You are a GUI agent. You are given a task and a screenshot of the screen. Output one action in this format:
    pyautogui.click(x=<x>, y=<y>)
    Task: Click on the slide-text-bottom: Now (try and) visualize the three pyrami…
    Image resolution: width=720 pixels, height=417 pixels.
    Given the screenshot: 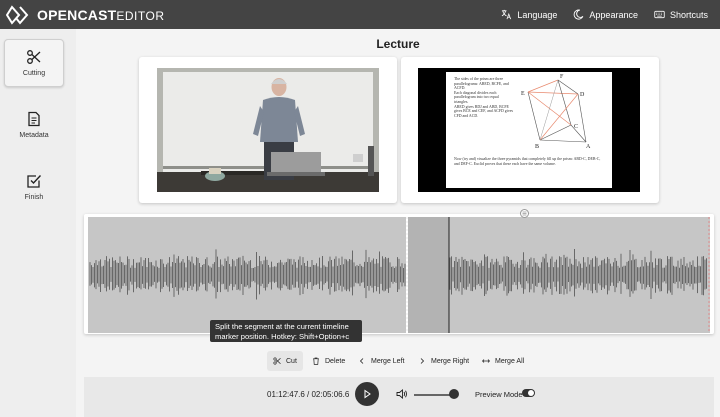 What is the action you would take?
    pyautogui.click(x=527, y=161)
    